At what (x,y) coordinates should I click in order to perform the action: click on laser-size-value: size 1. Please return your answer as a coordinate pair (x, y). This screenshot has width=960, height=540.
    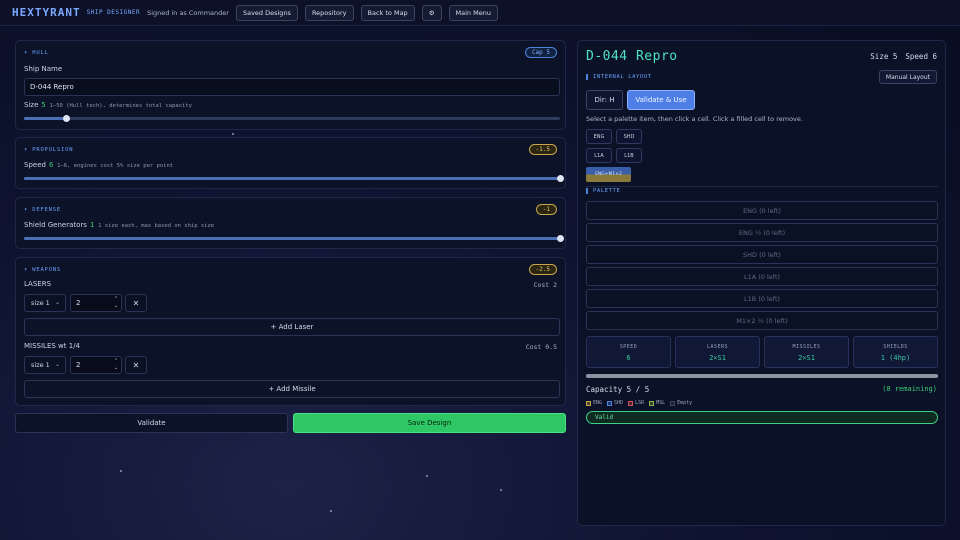
    Looking at the image, I should click on (40, 303).